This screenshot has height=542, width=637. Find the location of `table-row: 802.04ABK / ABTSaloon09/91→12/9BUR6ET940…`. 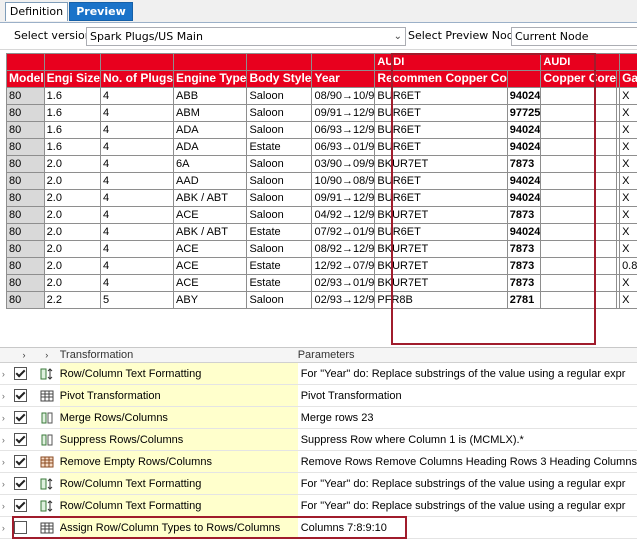

table-row: 802.04ABK / ABTSaloon09/91→12/9BUR6ET940… is located at coordinates (322, 198).